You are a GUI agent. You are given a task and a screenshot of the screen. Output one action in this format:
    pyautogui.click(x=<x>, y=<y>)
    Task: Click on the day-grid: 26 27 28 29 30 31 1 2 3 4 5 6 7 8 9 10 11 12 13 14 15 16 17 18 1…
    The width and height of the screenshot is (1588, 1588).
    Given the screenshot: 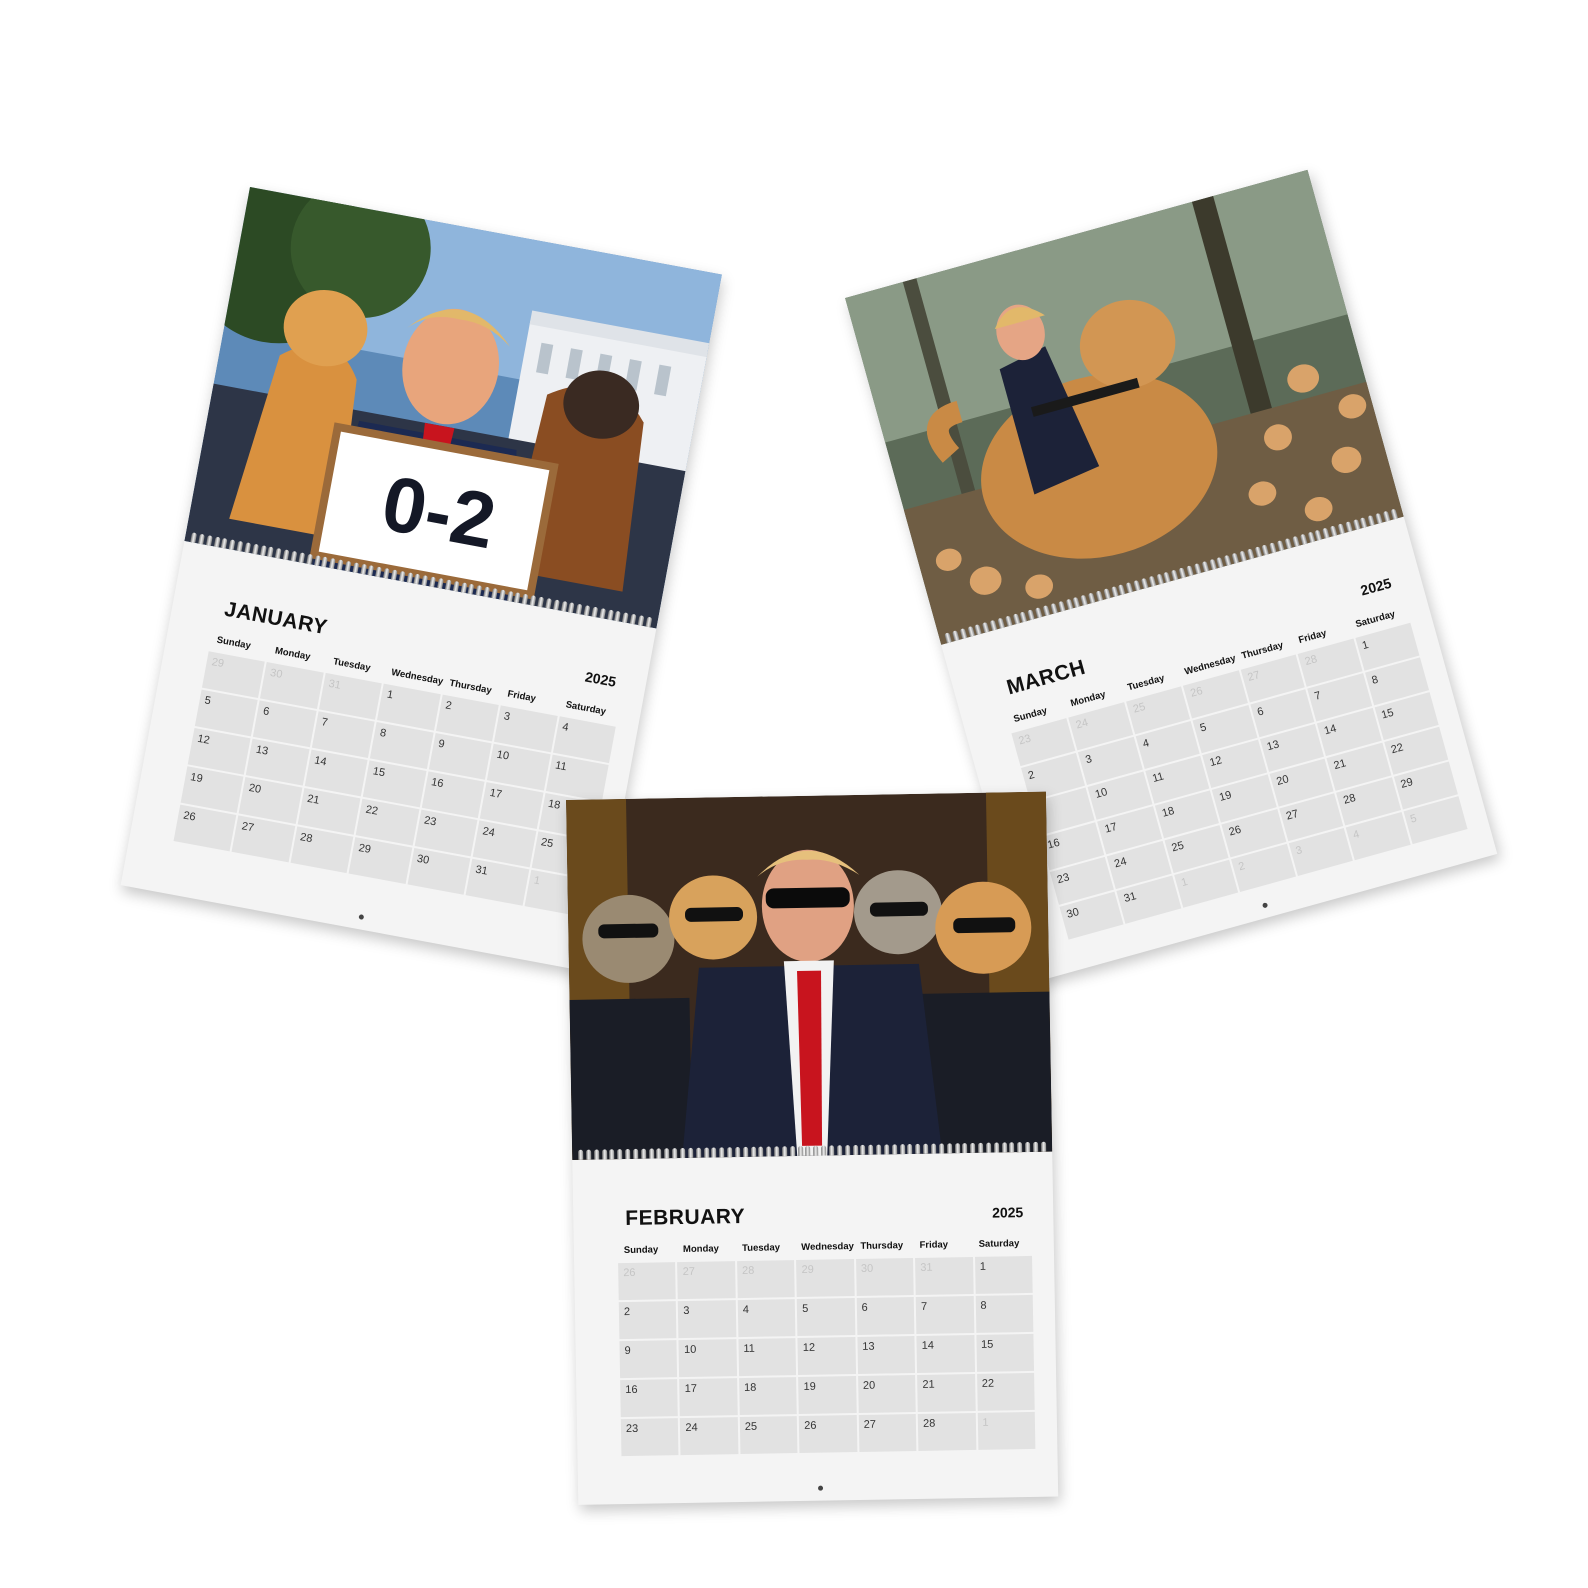 What is the action you would take?
    pyautogui.click(x=827, y=1356)
    